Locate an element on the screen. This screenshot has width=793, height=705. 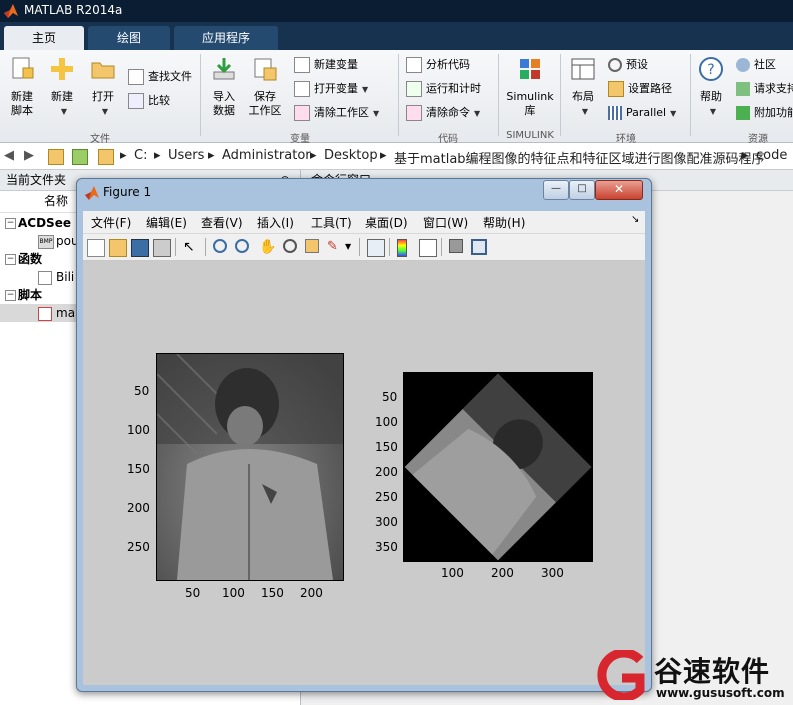
menu-view: 查看(V) is located at coordinates (222, 222).